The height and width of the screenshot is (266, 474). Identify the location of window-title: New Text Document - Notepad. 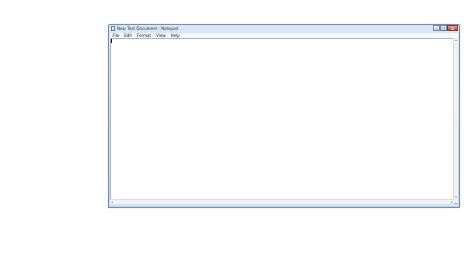
(148, 28).